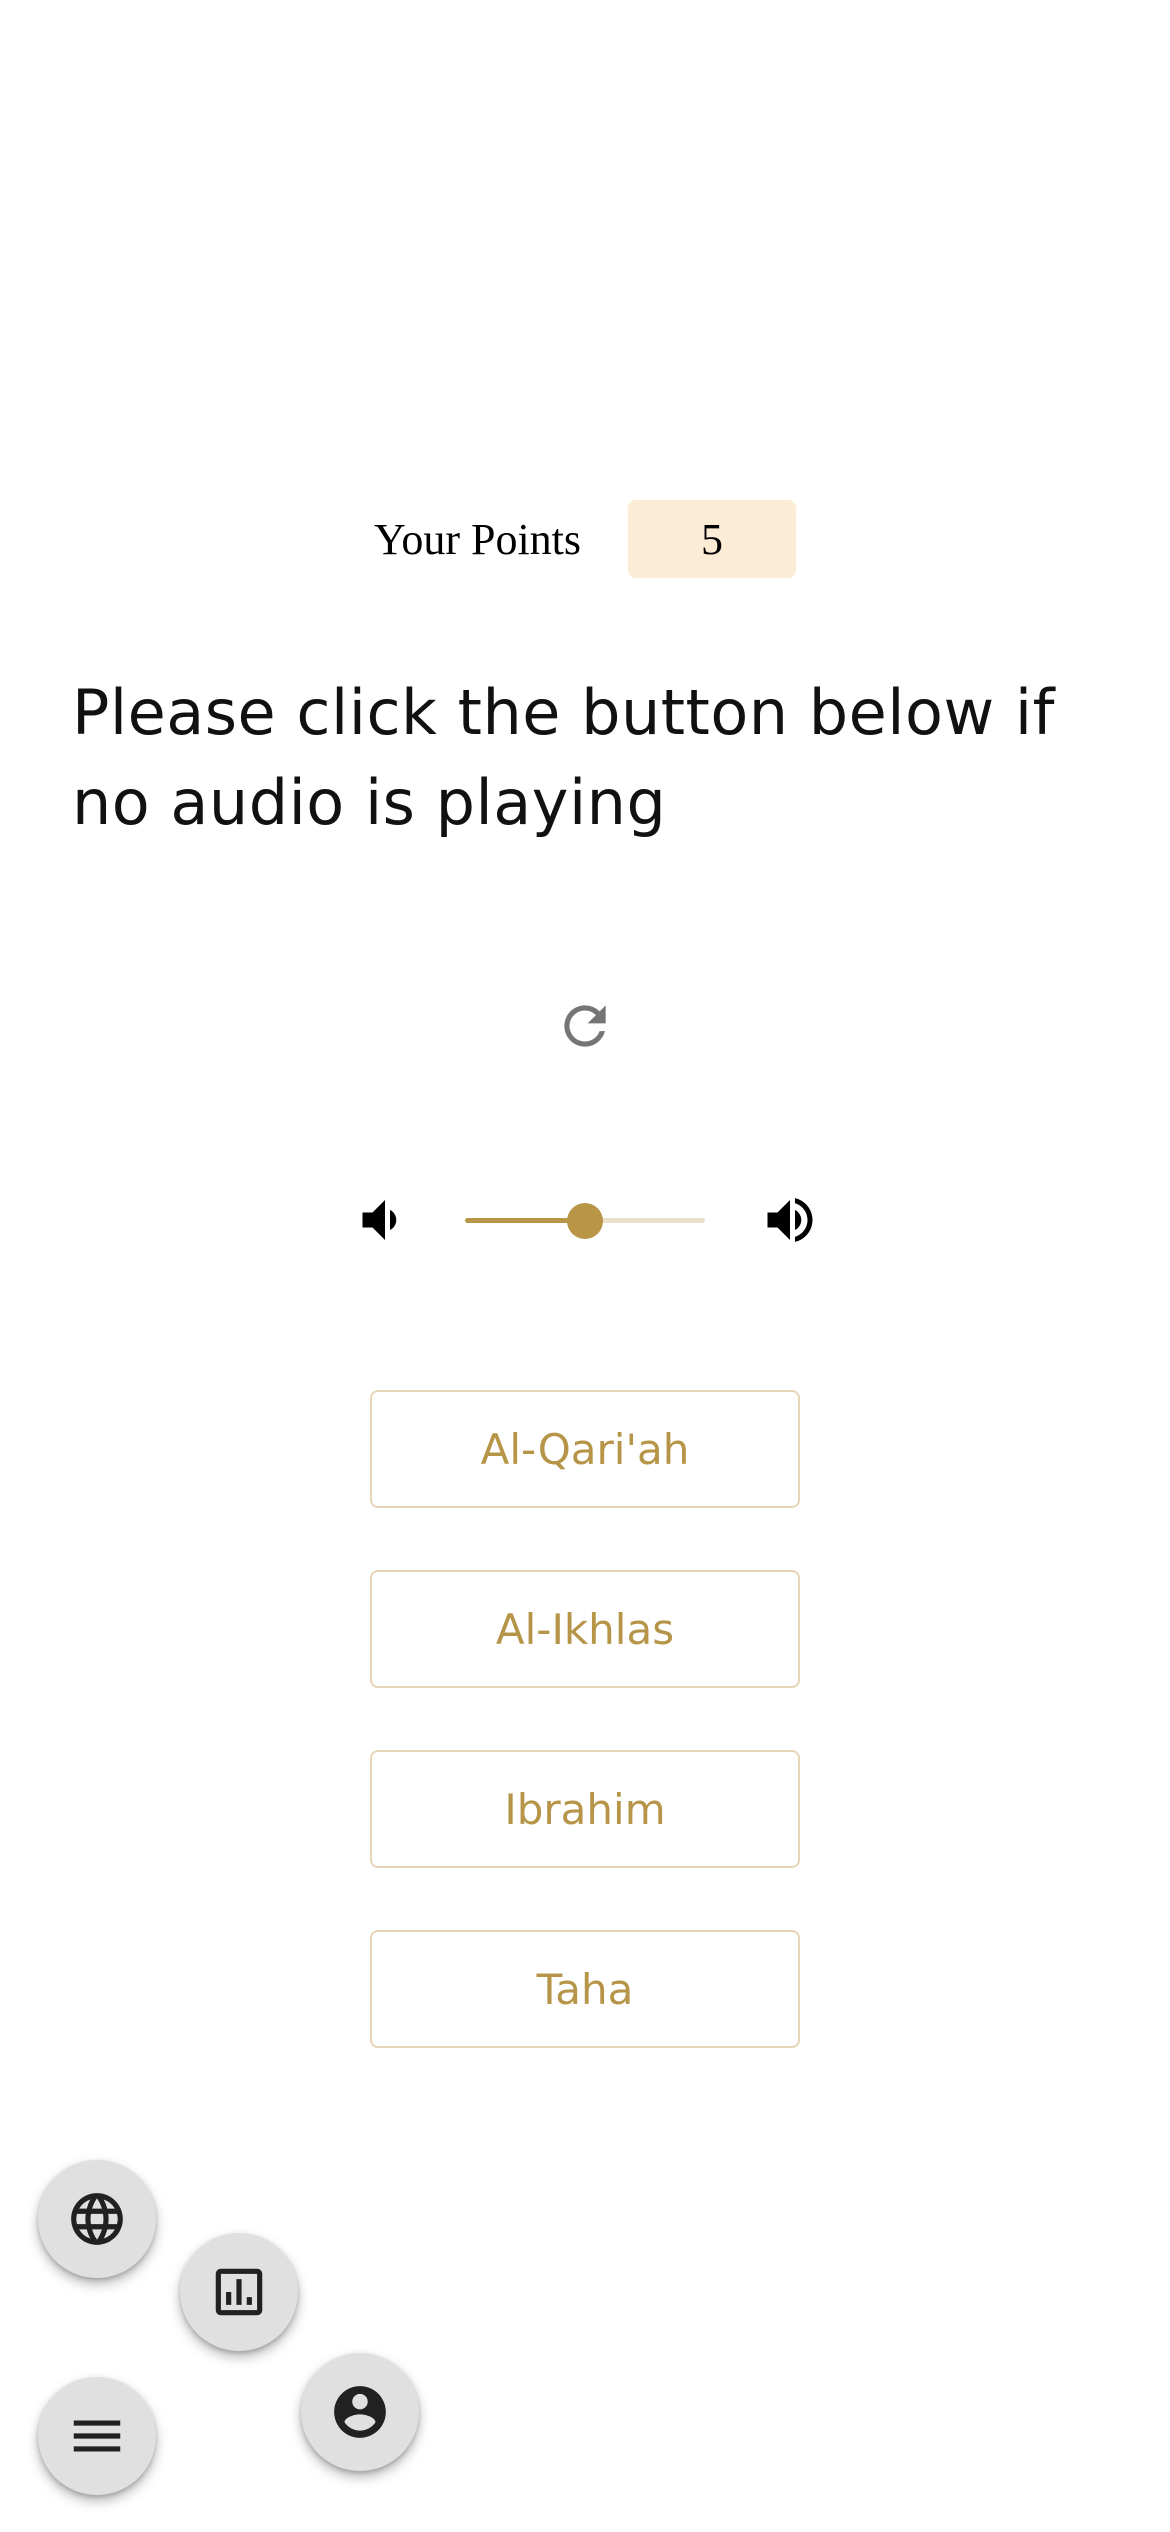 The height and width of the screenshot is (2532, 1170). I want to click on answer-choice-button: Al-Ikhlas, so click(585, 1629).